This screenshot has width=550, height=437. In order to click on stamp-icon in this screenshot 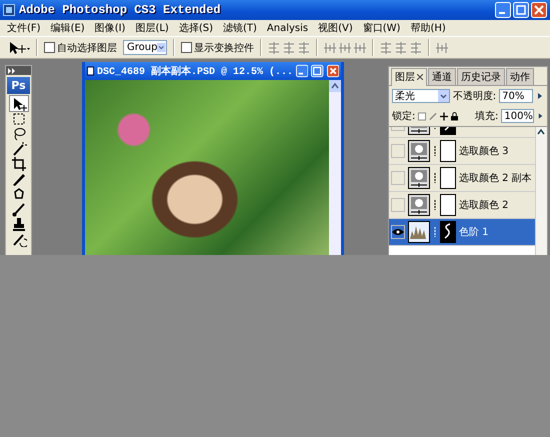, I will do `click(18, 224)`.